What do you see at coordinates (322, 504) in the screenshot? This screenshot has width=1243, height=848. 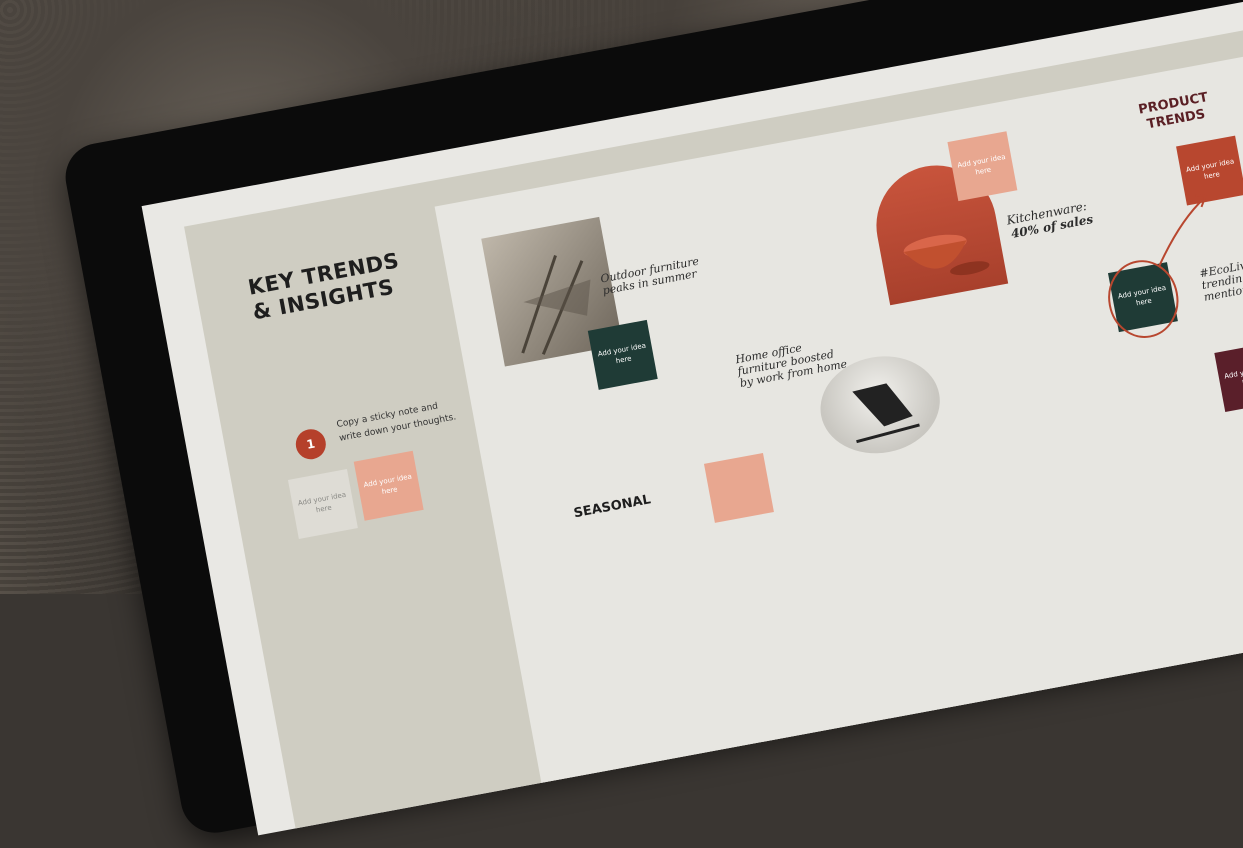 I see `sticky-note-light: Add your idea here` at bounding box center [322, 504].